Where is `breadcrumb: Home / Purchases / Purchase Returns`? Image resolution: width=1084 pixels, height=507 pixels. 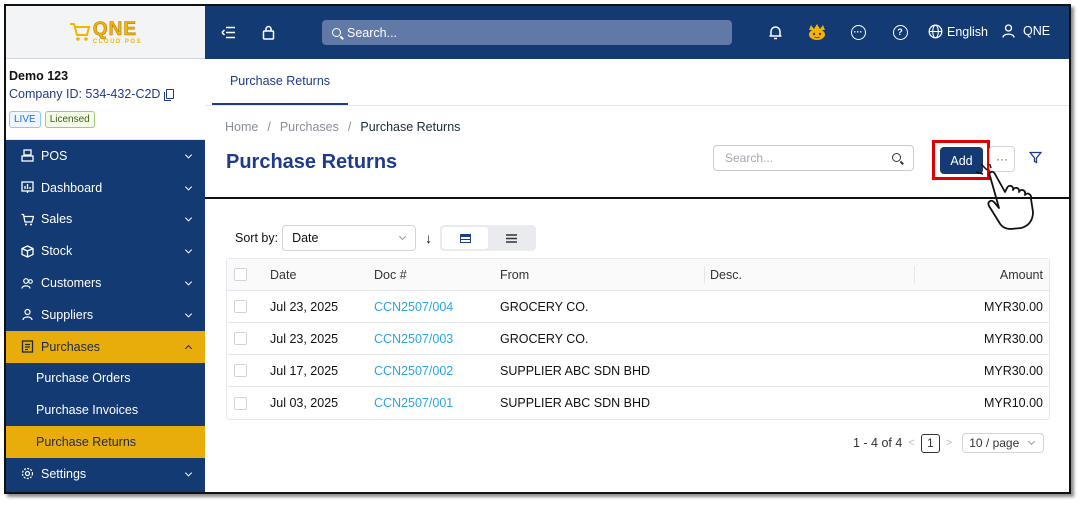 breadcrumb: Home / Purchases / Purchase Returns is located at coordinates (342, 127).